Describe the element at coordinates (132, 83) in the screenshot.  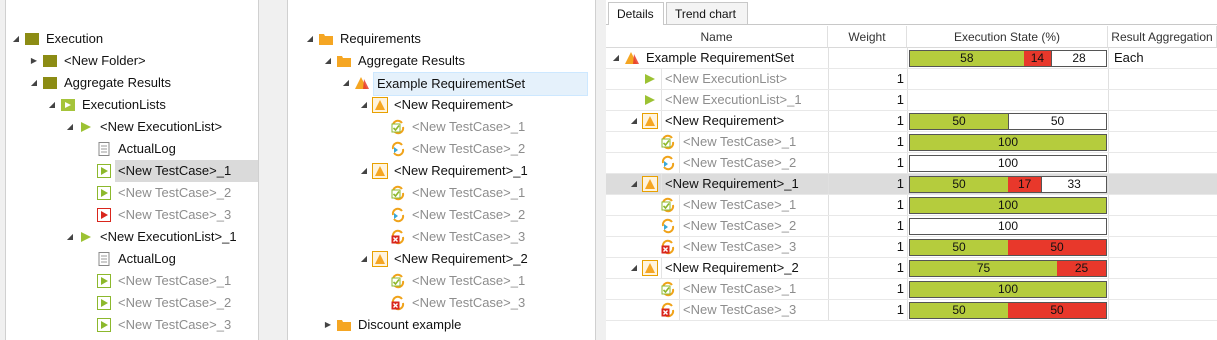
I see `execution-tree-item: ◢ Aggregate Results` at that location.